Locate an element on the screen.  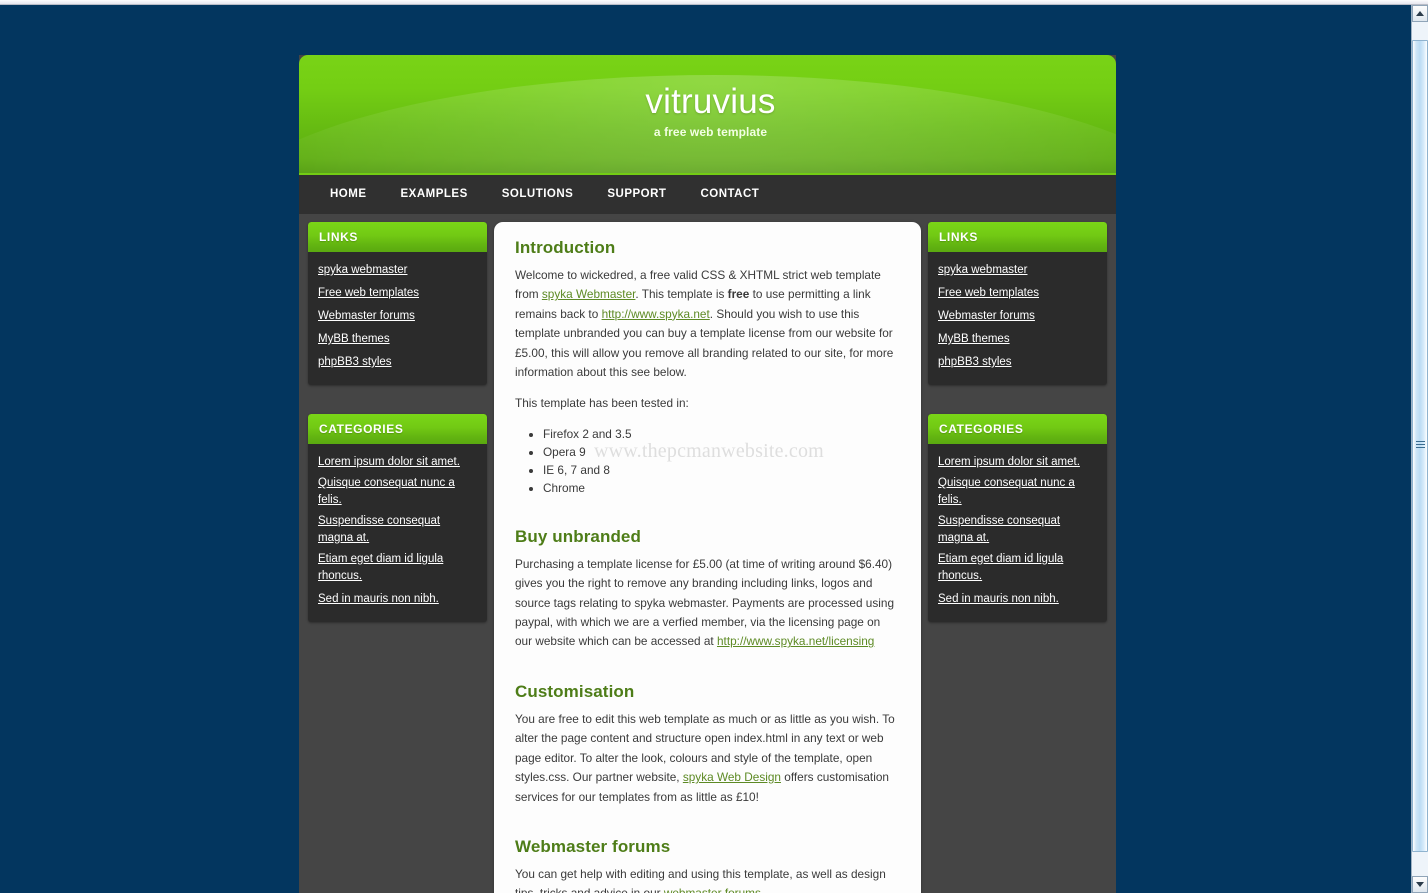
list-item: IE 6, 7 and 8 is located at coordinates (721, 470).